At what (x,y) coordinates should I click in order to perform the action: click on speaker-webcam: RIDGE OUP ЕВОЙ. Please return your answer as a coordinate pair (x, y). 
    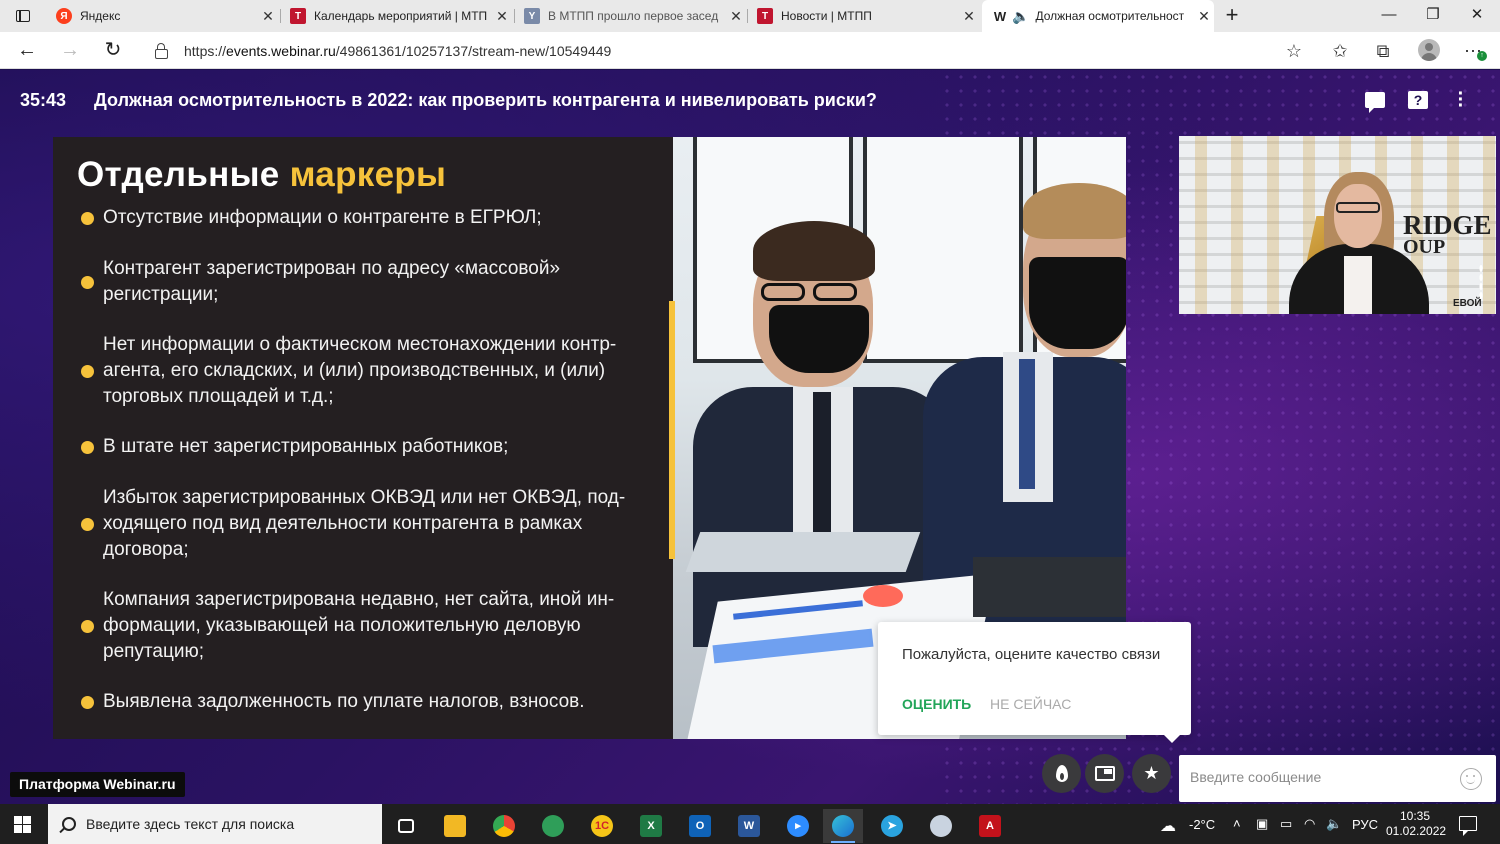
    Looking at the image, I should click on (1337, 225).